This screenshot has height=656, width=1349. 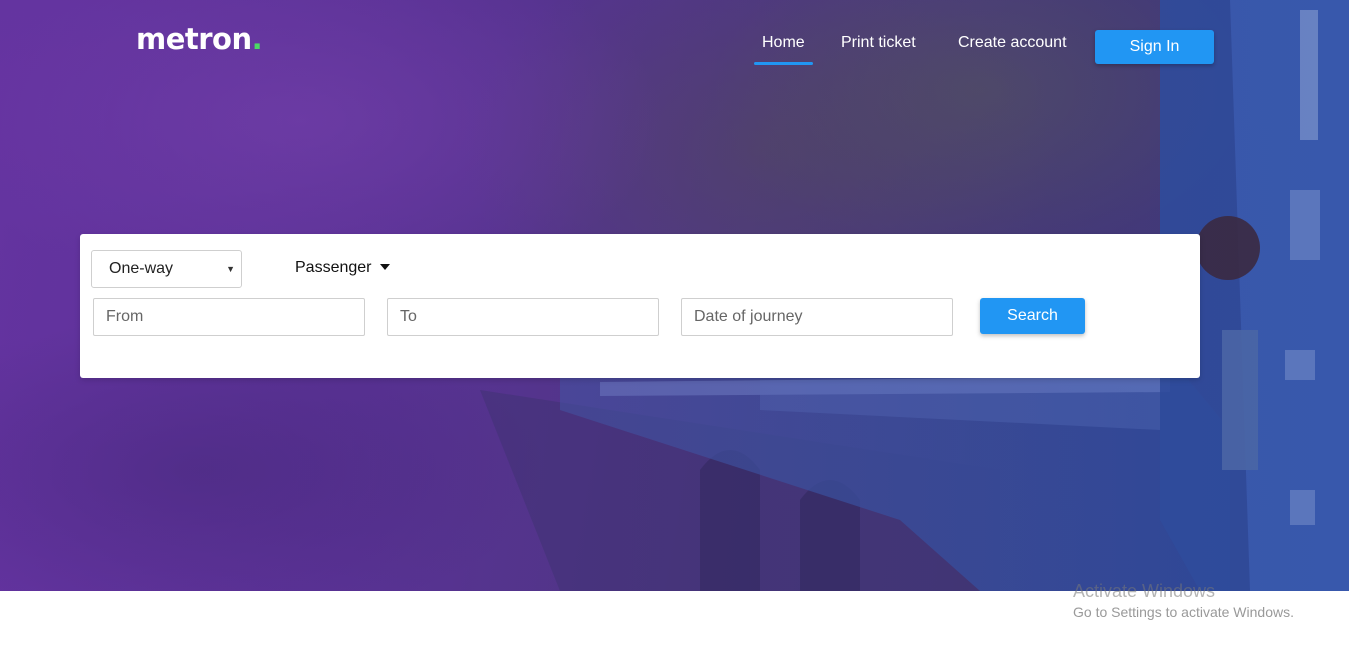 What do you see at coordinates (523, 317) in the screenshot?
I see `to-input` at bounding box center [523, 317].